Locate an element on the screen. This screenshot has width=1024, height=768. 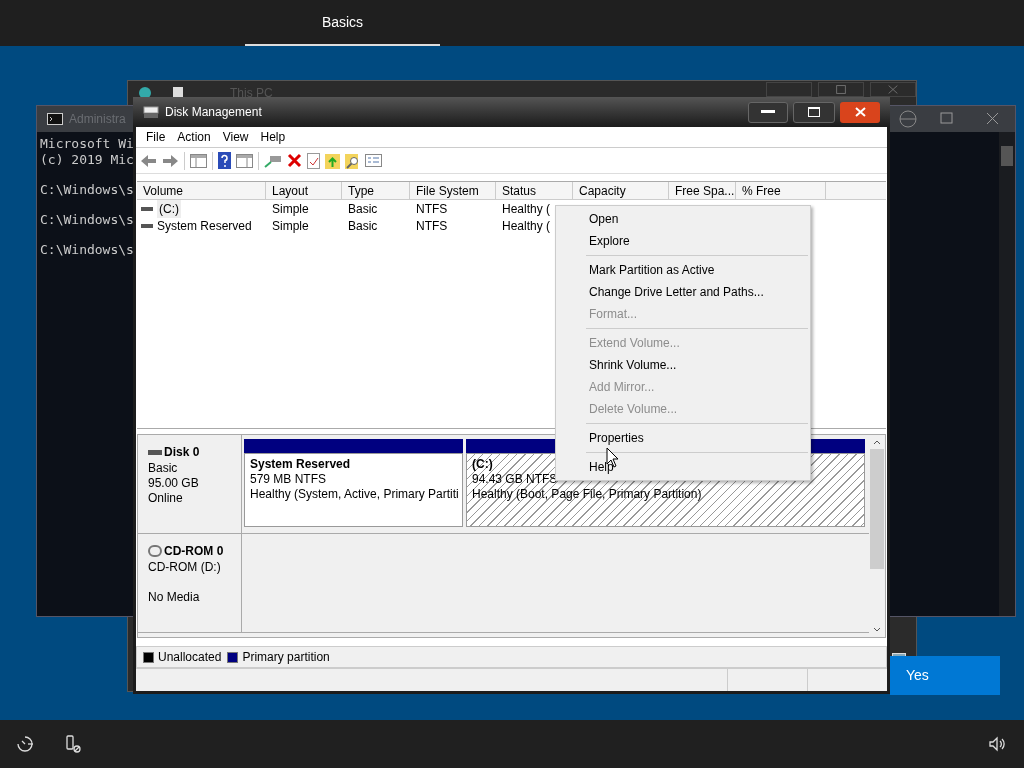
checked-document-icon is located at coordinates (313, 160).